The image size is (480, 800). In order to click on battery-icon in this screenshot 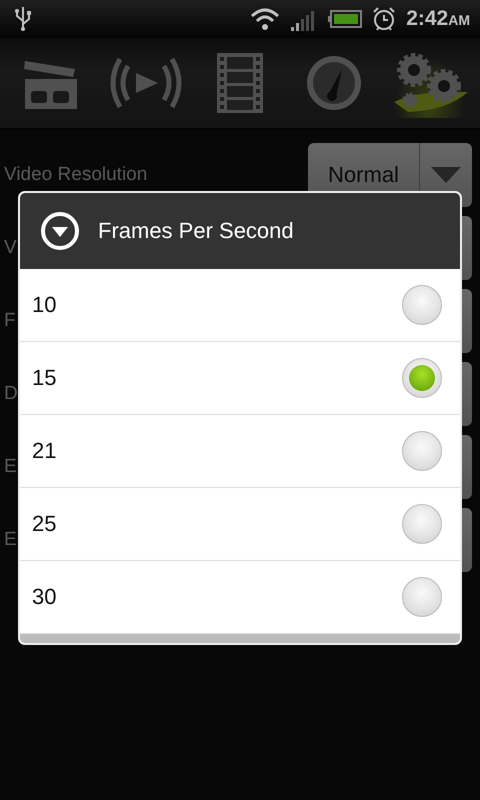, I will do `click(345, 19)`.